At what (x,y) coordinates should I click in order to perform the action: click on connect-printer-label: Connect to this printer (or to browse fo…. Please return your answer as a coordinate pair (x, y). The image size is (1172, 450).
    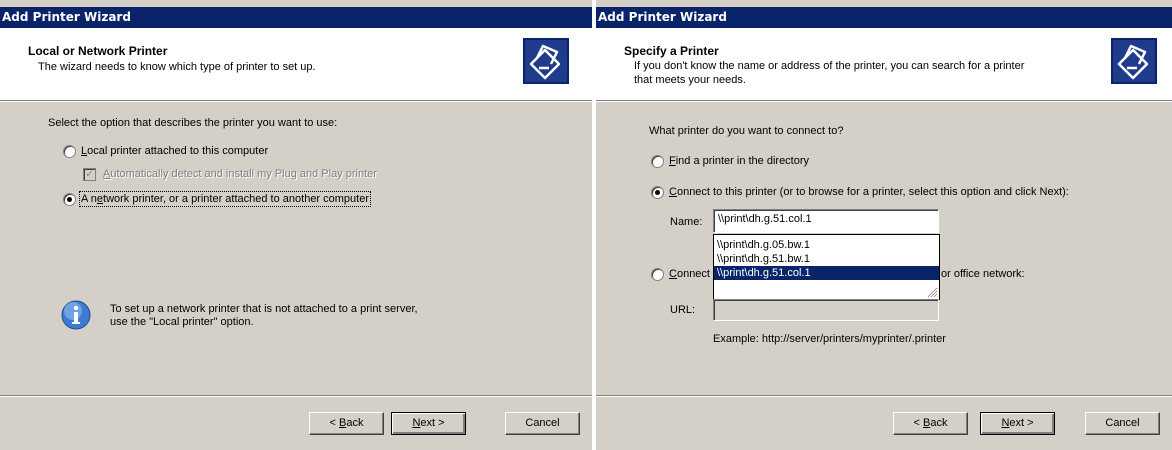
    Looking at the image, I should click on (869, 192).